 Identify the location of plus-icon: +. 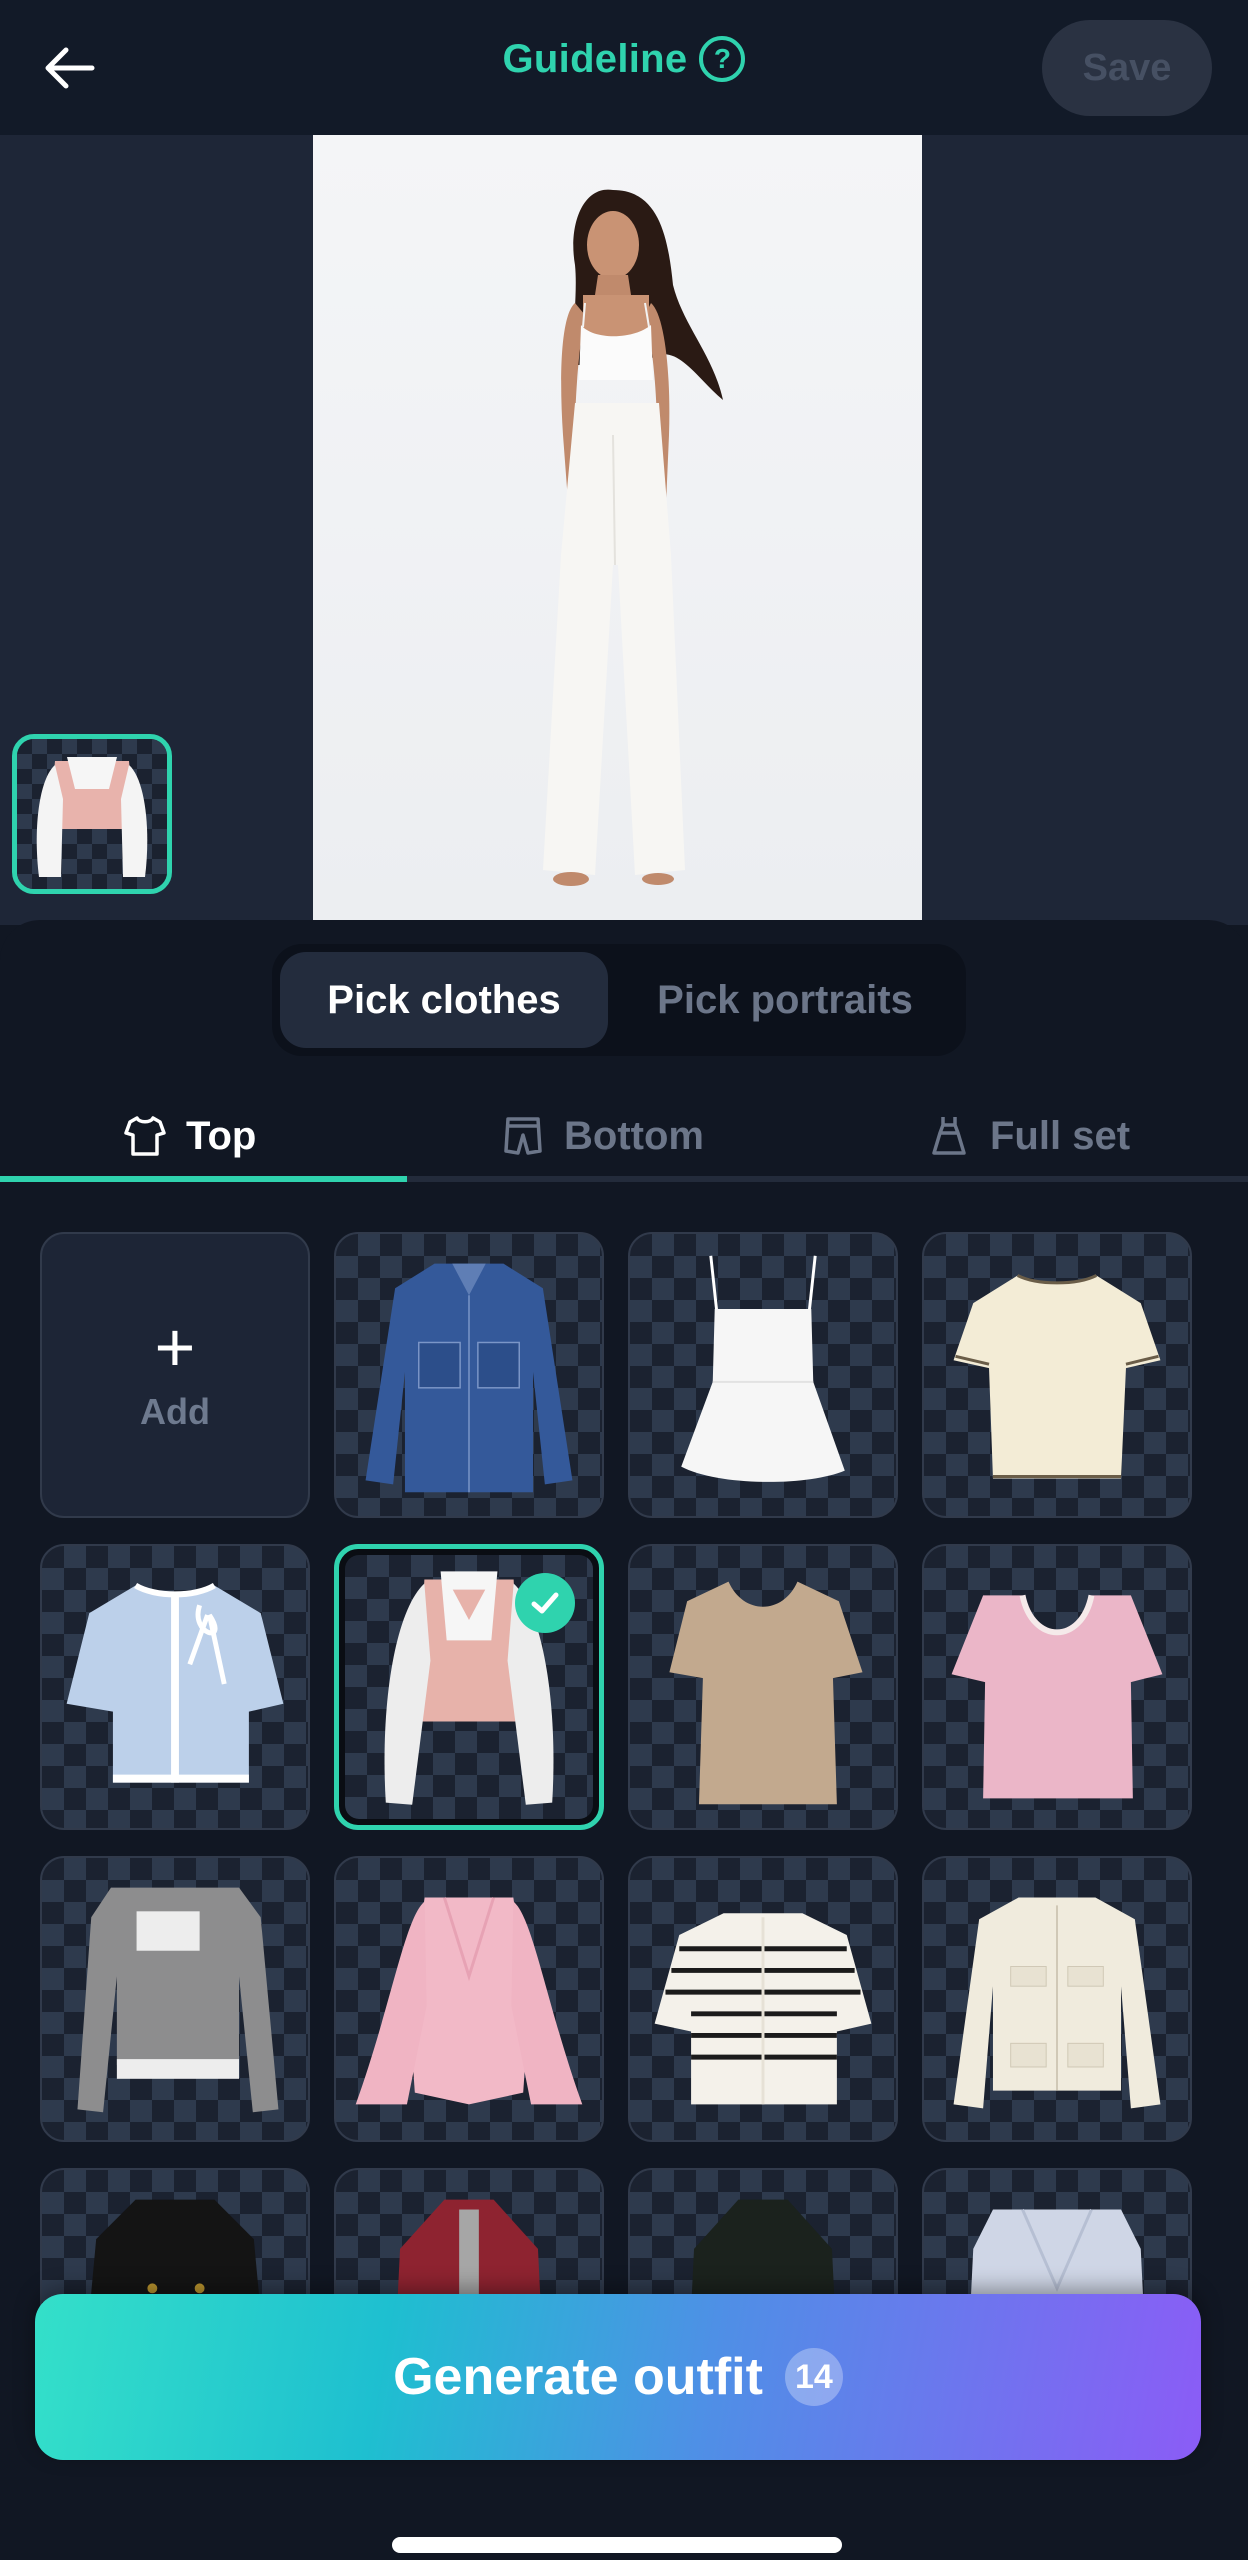
(175, 1347).